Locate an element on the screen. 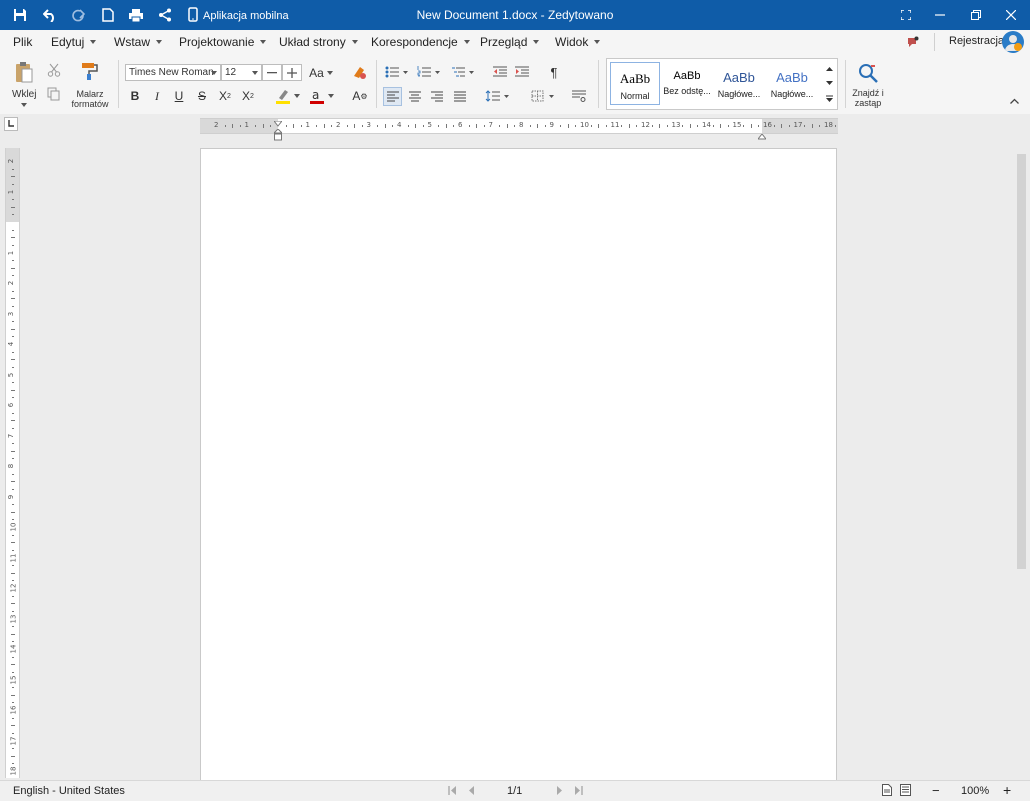  increase-indent-icon is located at coordinates (522, 72).